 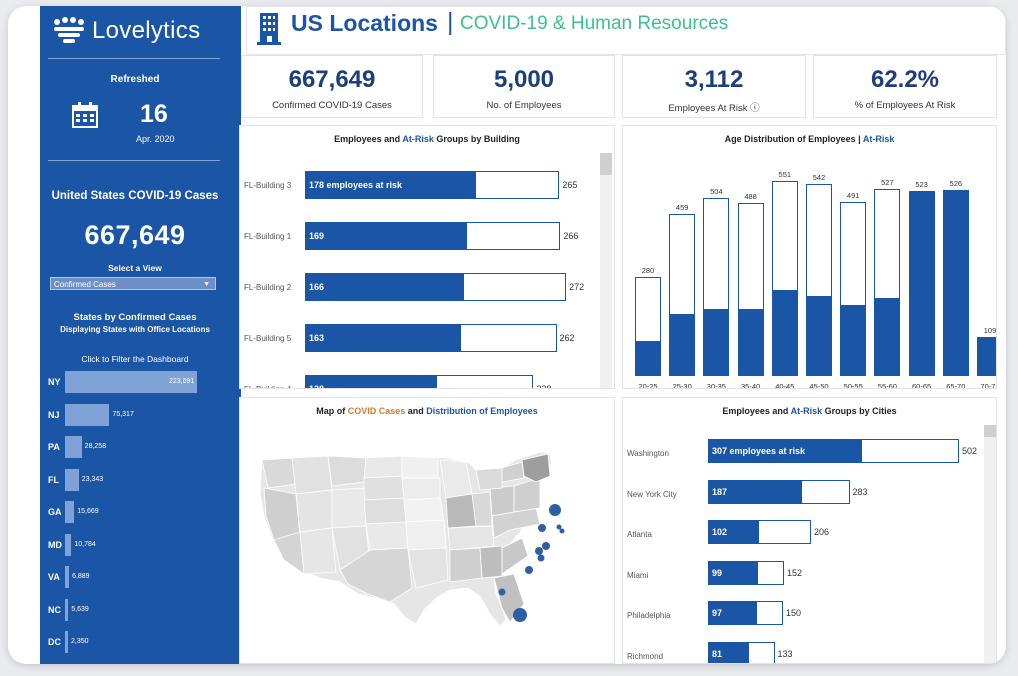 I want to click on buildings-row: FL-Building 2 166 272, so click(x=419, y=288).